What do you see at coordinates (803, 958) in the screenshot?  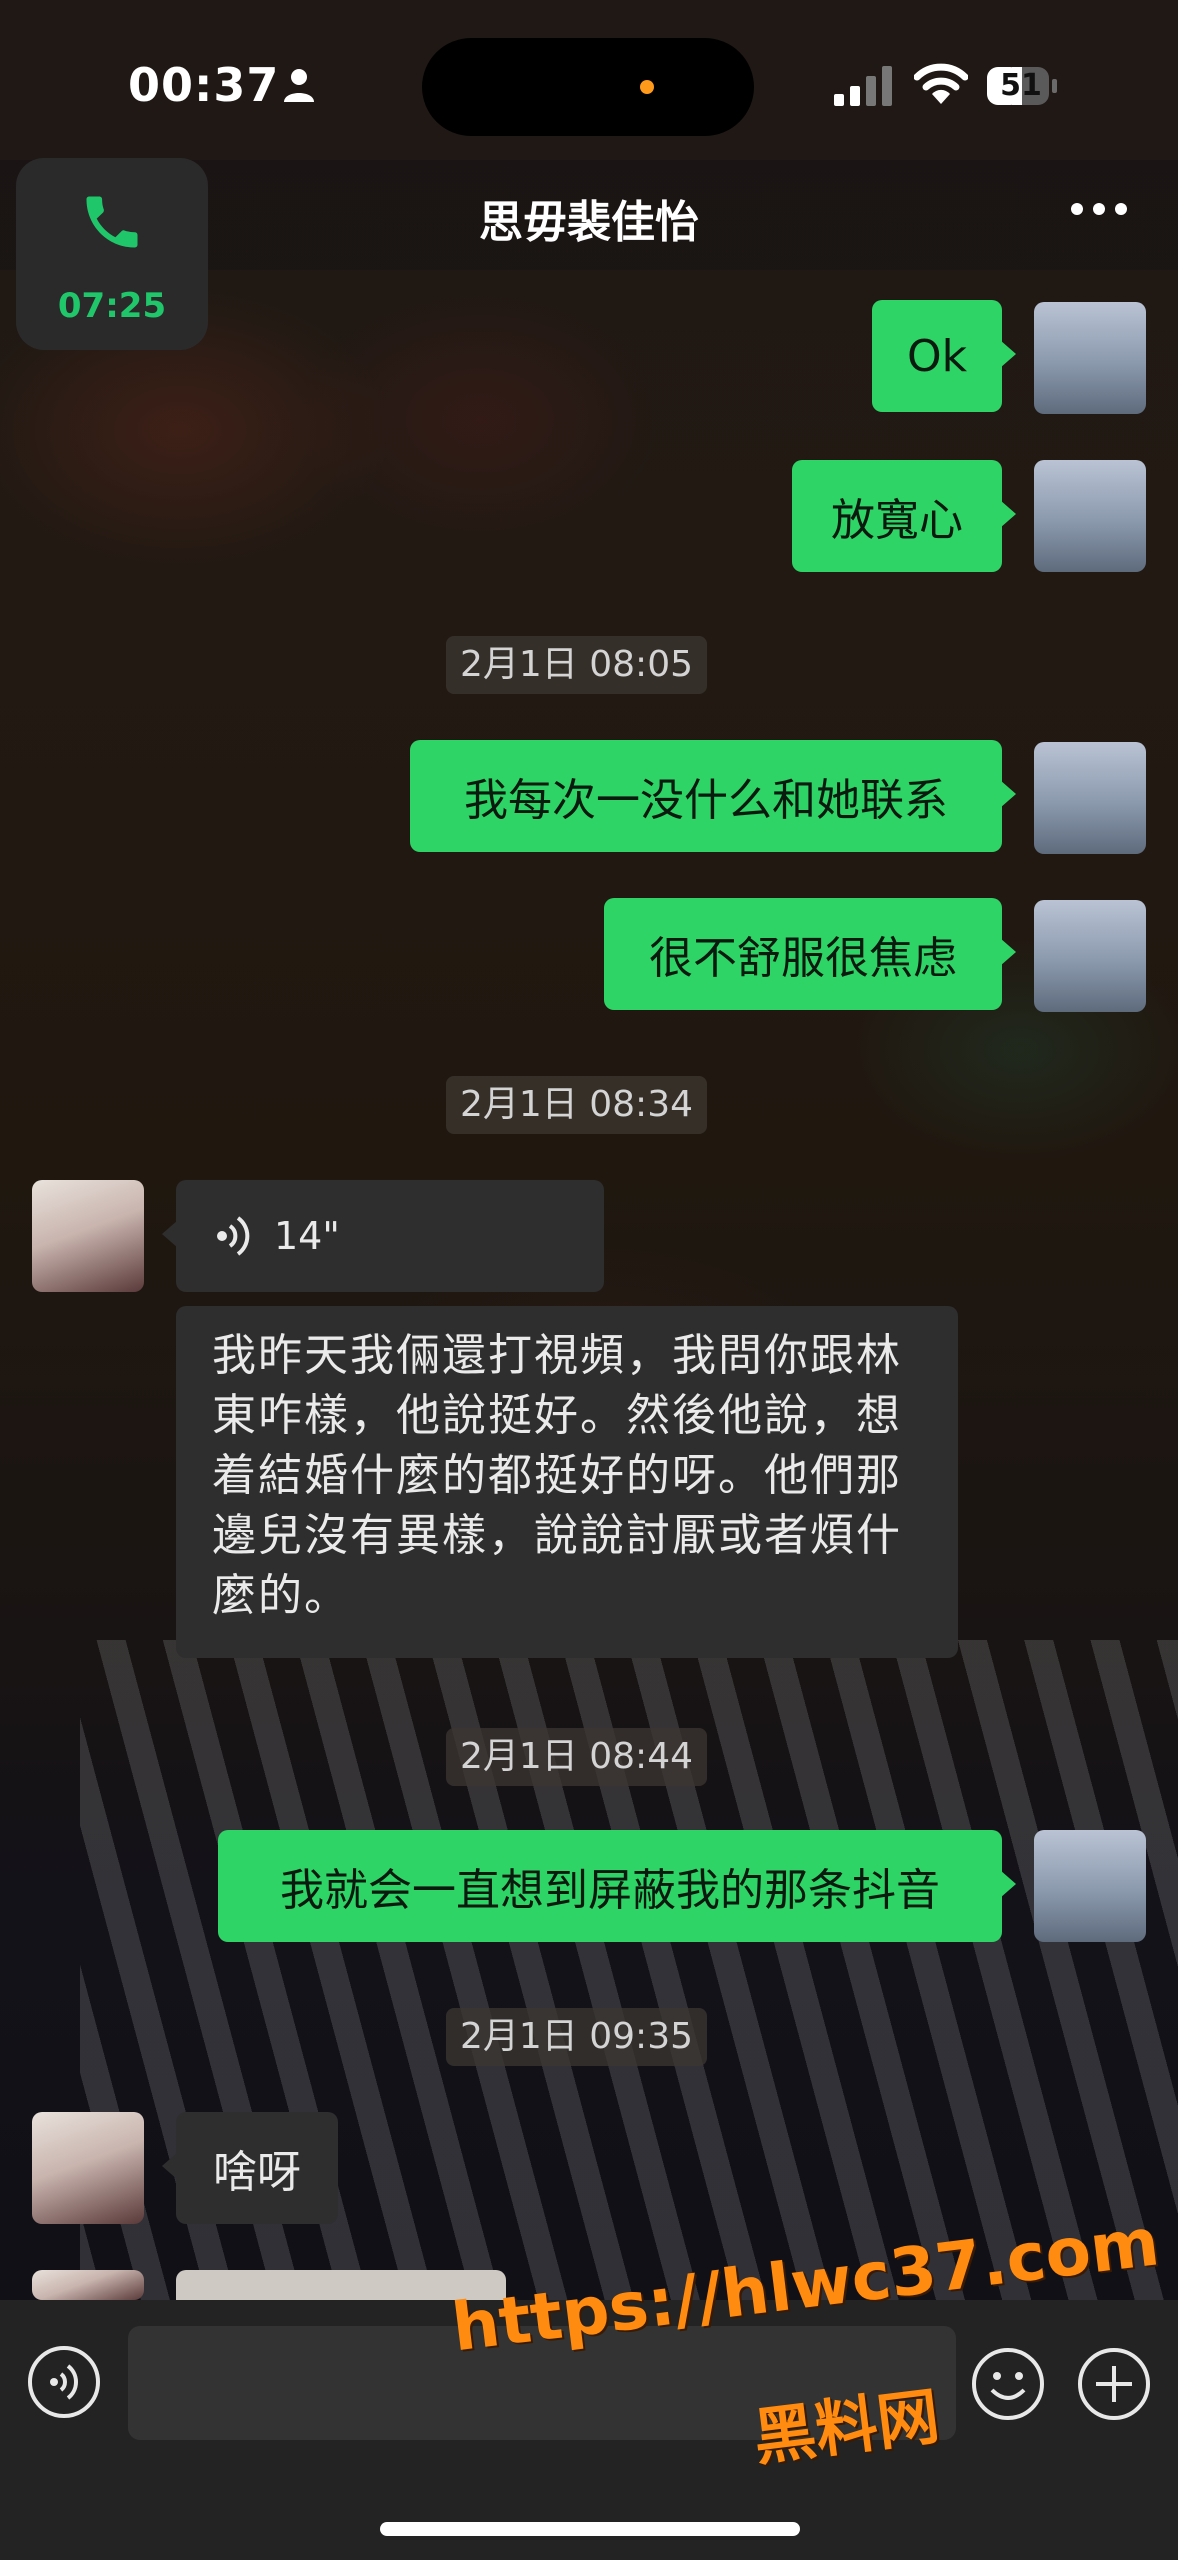 I see `message-text: 很不舒服很焦虑` at bounding box center [803, 958].